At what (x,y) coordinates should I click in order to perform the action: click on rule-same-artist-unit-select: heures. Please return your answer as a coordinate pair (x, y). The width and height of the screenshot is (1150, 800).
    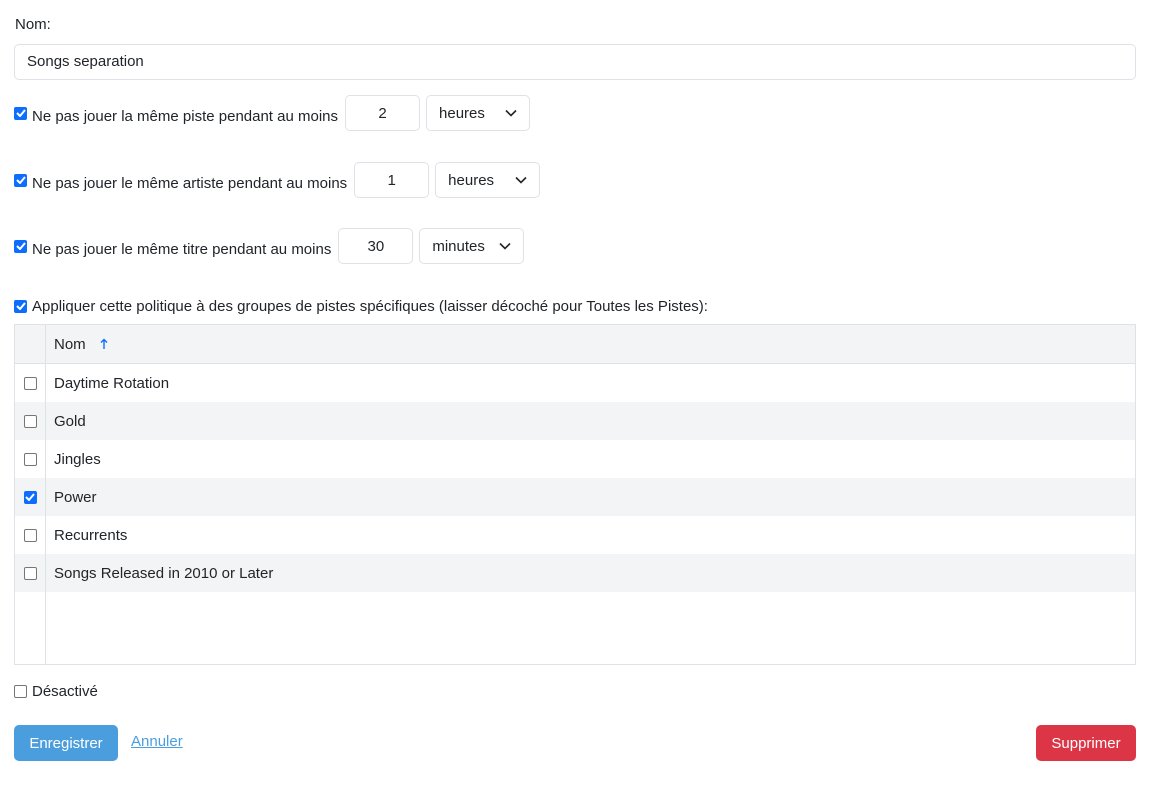
    Looking at the image, I should click on (488, 180).